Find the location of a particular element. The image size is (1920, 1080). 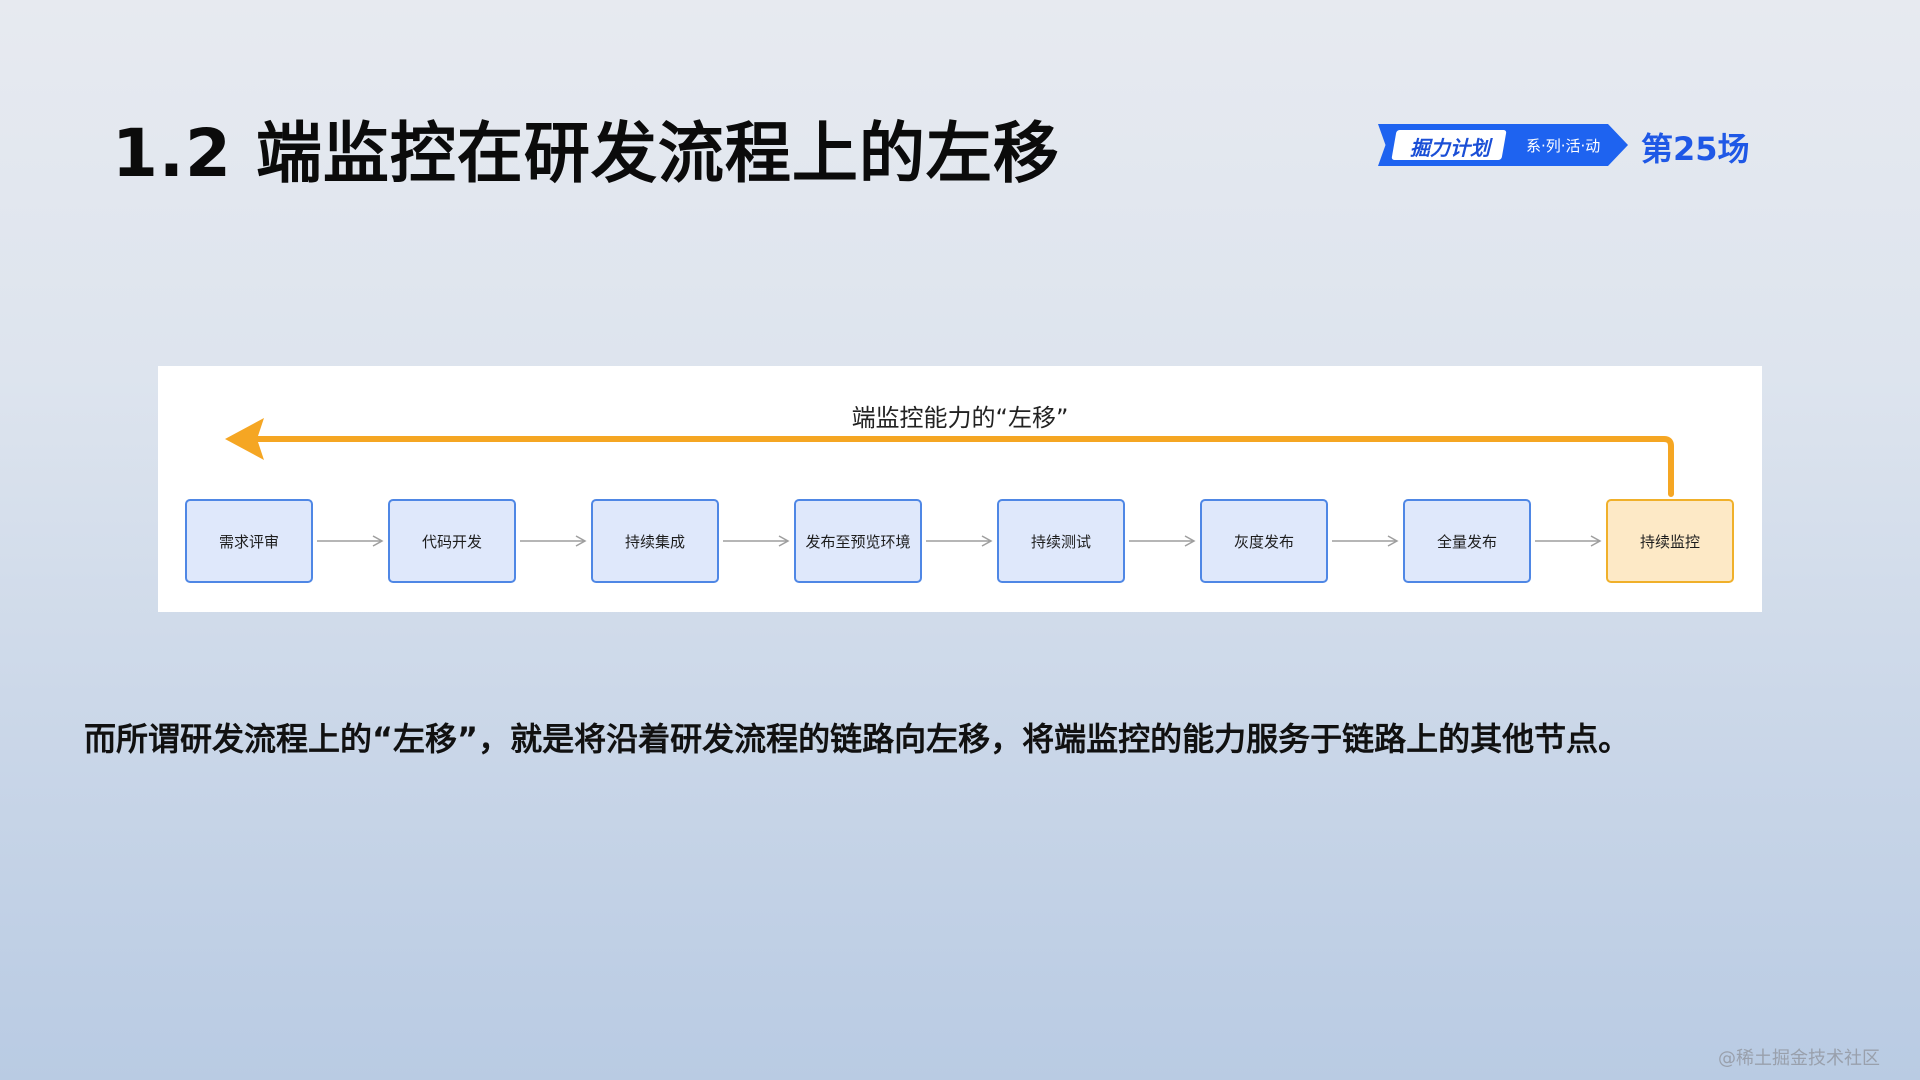

logo-round-text: 第25场 is located at coordinates (1695, 149).